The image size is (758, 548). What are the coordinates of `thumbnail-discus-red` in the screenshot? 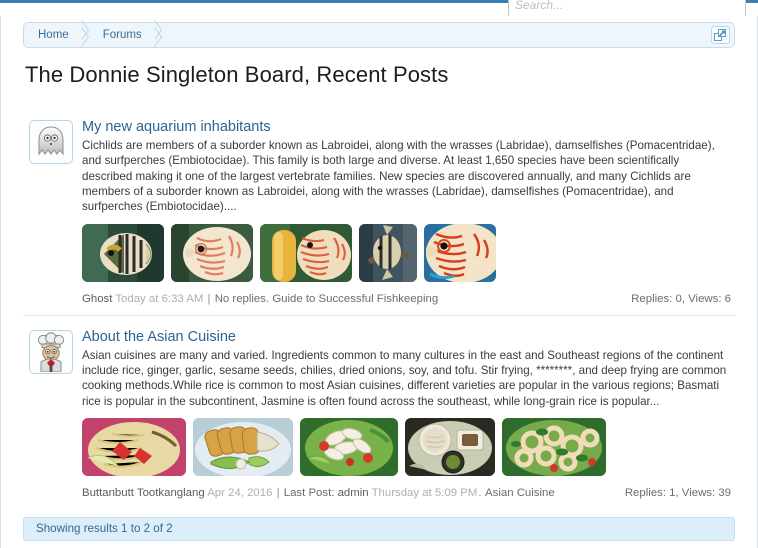 It's located at (460, 252).